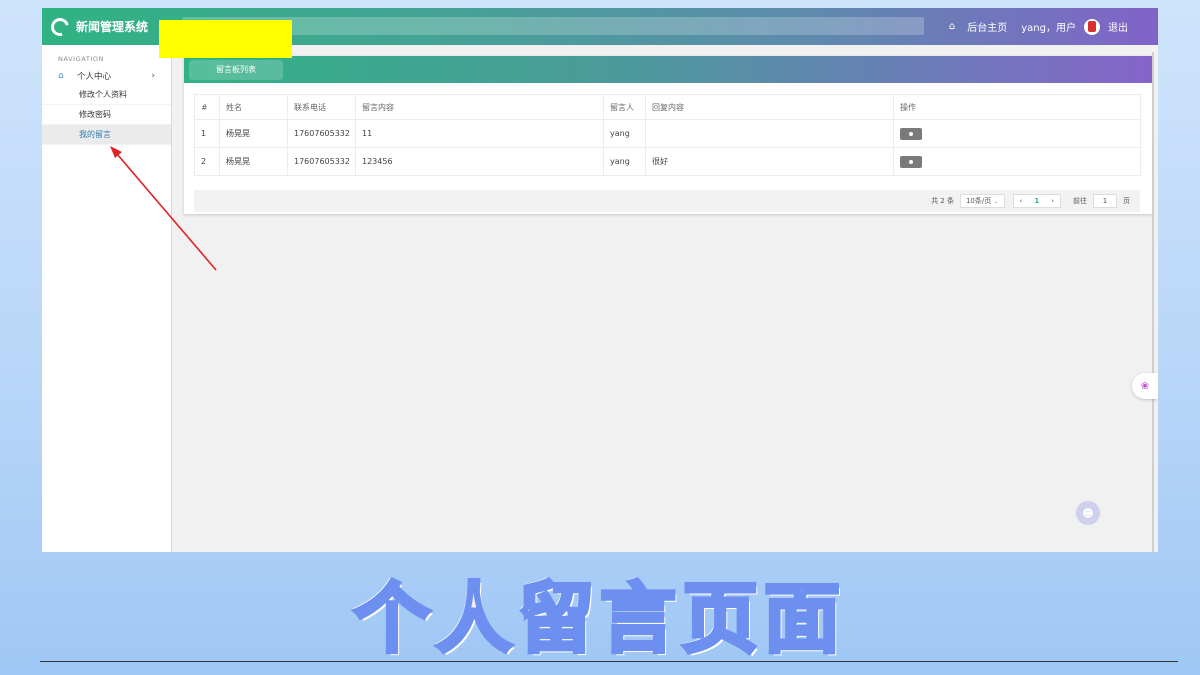 The height and width of the screenshot is (675, 1200). I want to click on col-header: 姓名, so click(253, 107).